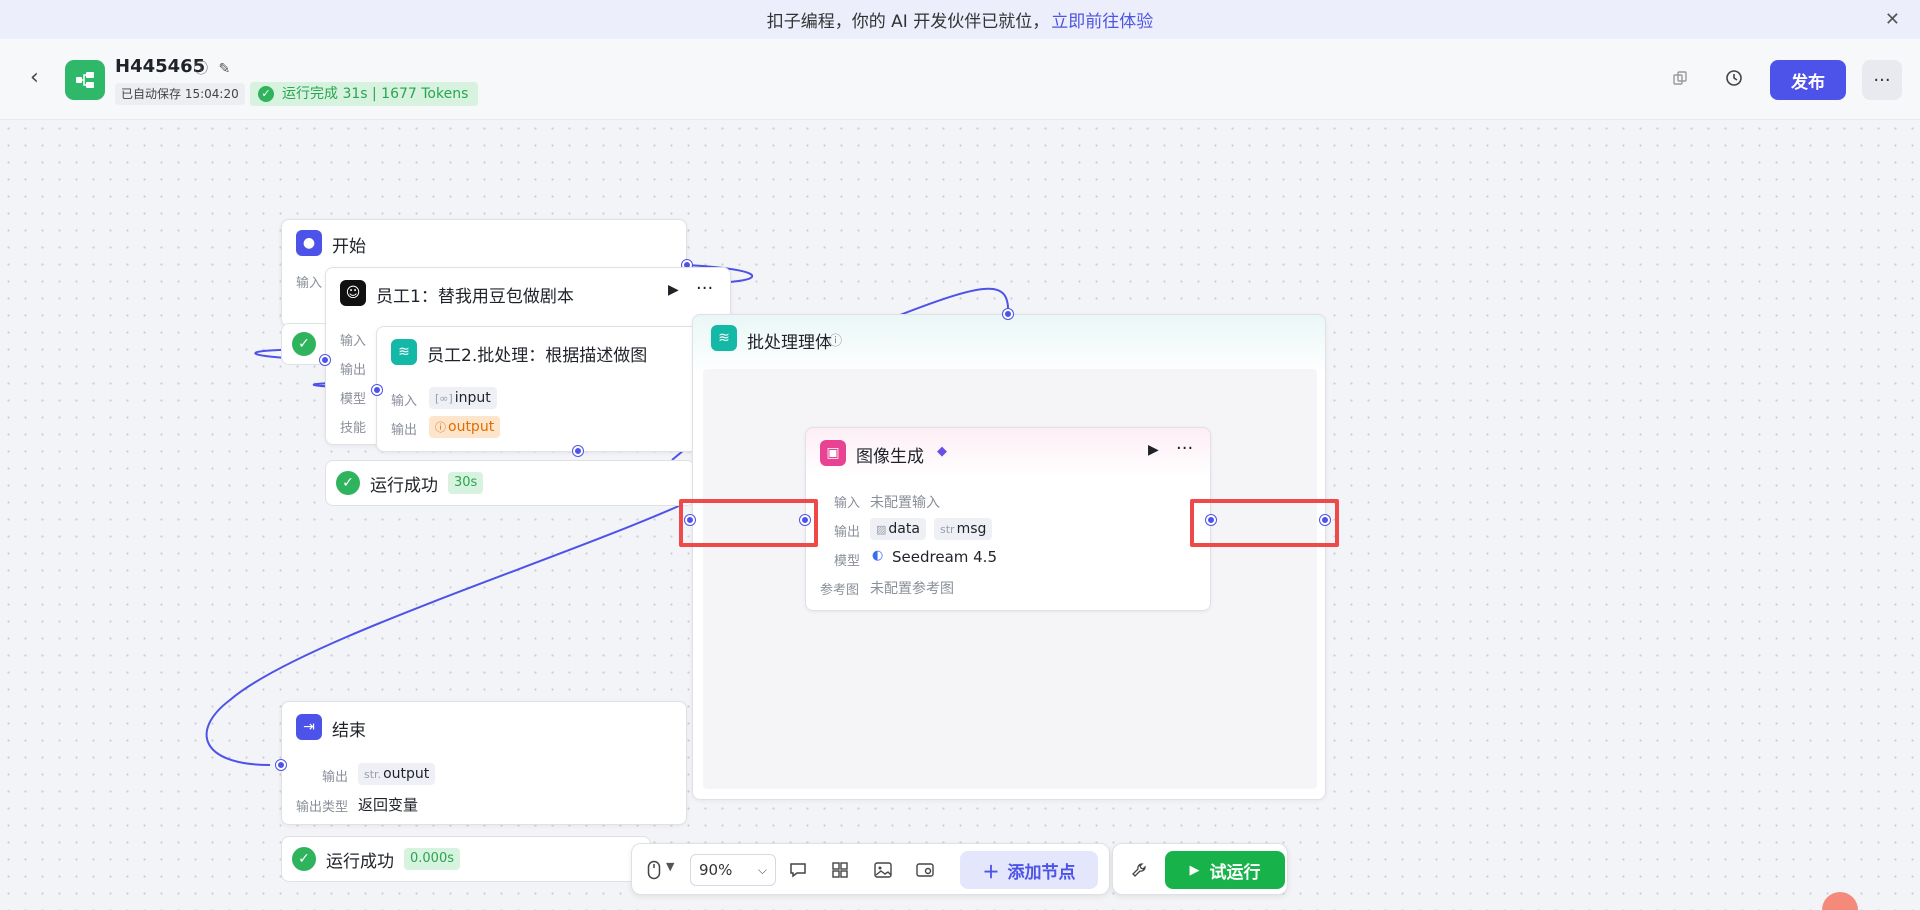  Describe the element at coordinates (85, 80) in the screenshot. I see `workflow-logo-icon` at that location.